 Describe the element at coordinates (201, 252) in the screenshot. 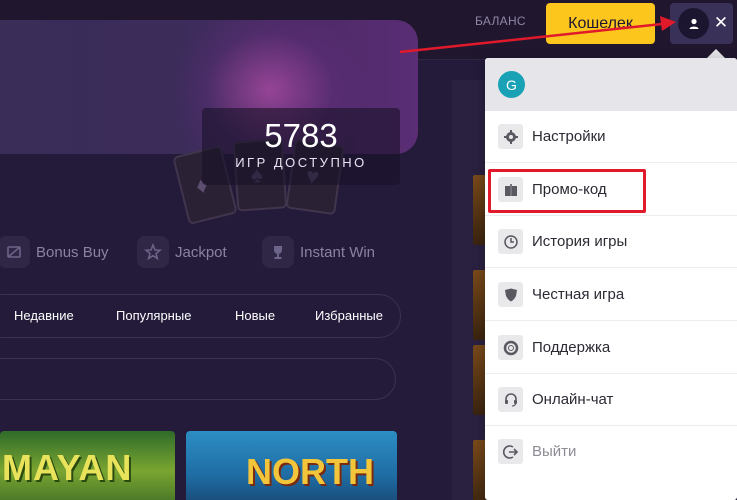

I see `category-label: Jackpot` at that location.